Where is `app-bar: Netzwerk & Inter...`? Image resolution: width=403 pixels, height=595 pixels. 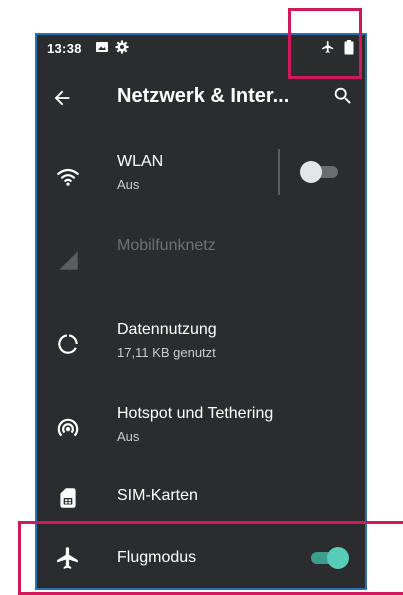 app-bar: Netzwerk & Inter... is located at coordinates (201, 98).